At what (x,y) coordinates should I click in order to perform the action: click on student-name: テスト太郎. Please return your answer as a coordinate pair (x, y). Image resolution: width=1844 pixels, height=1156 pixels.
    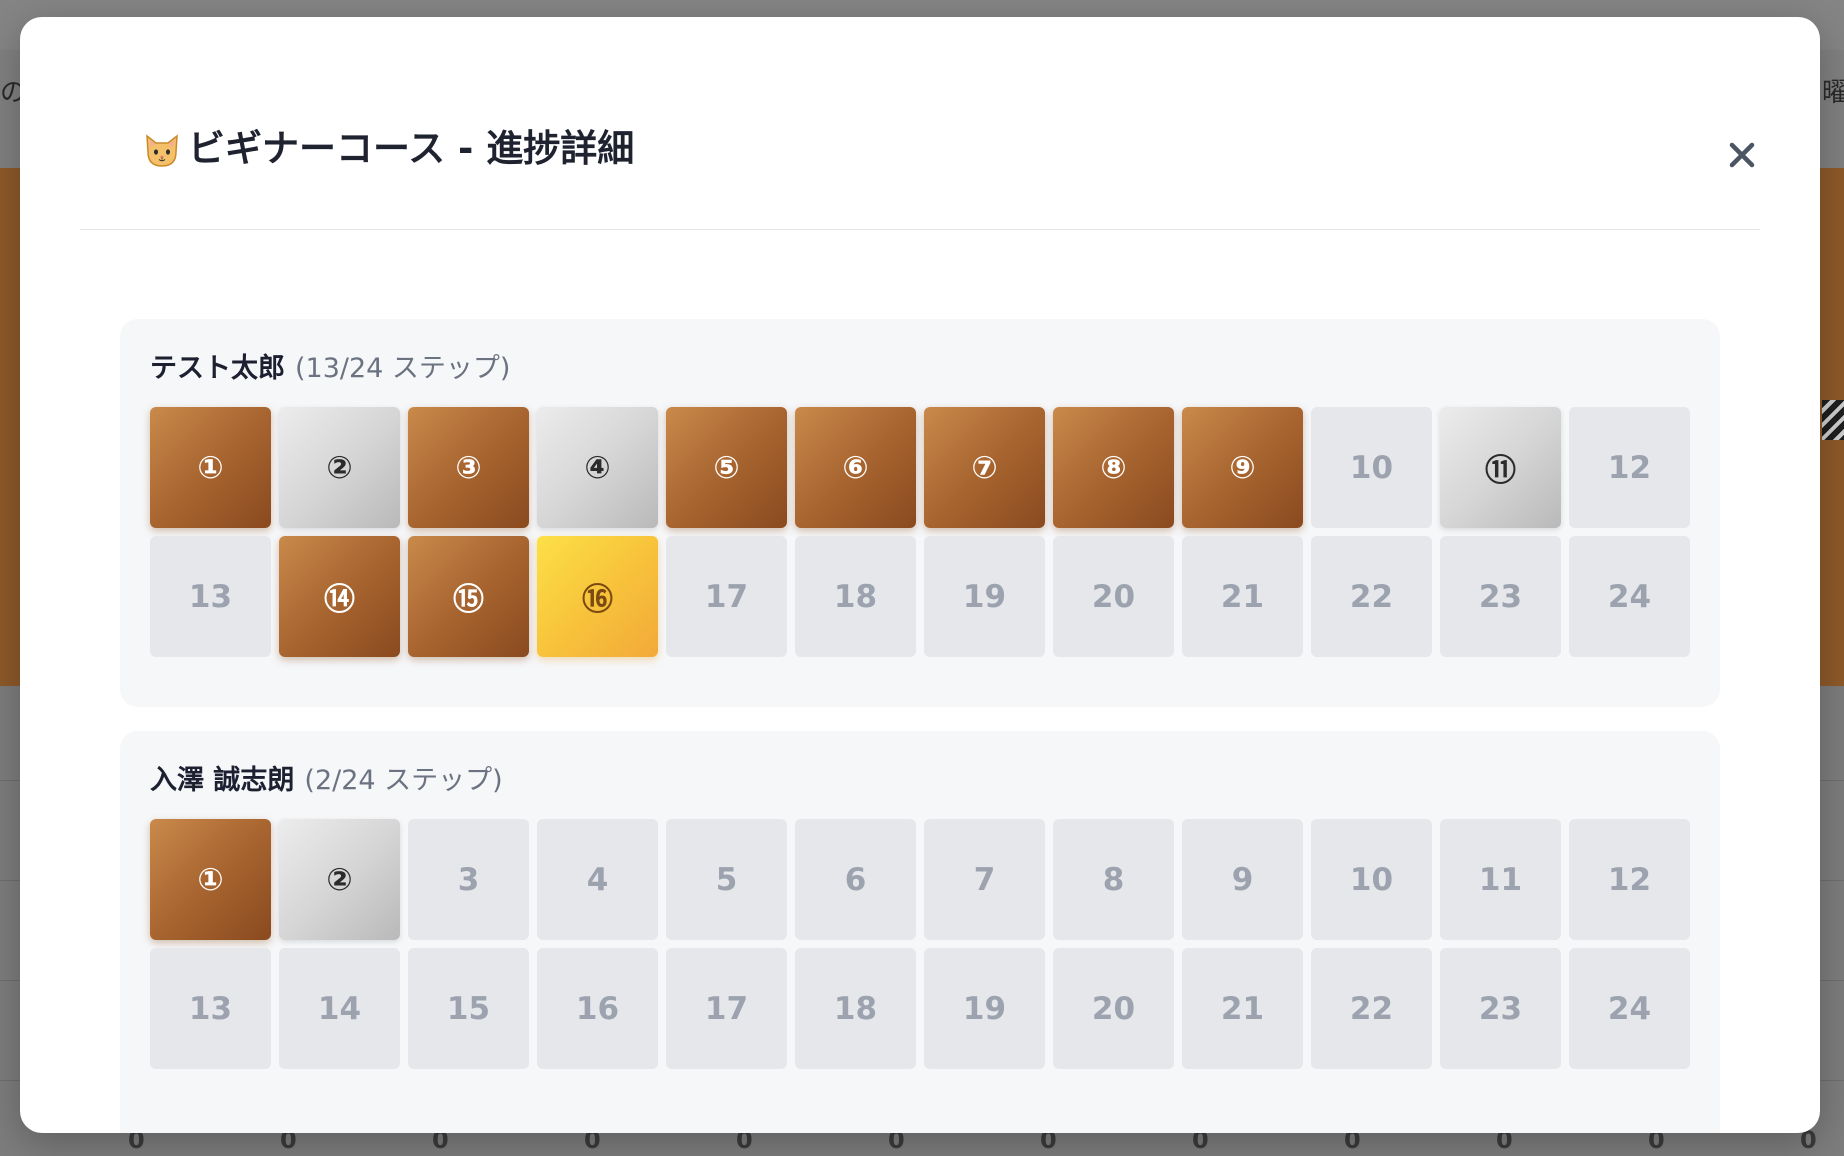
    Looking at the image, I should click on (217, 368).